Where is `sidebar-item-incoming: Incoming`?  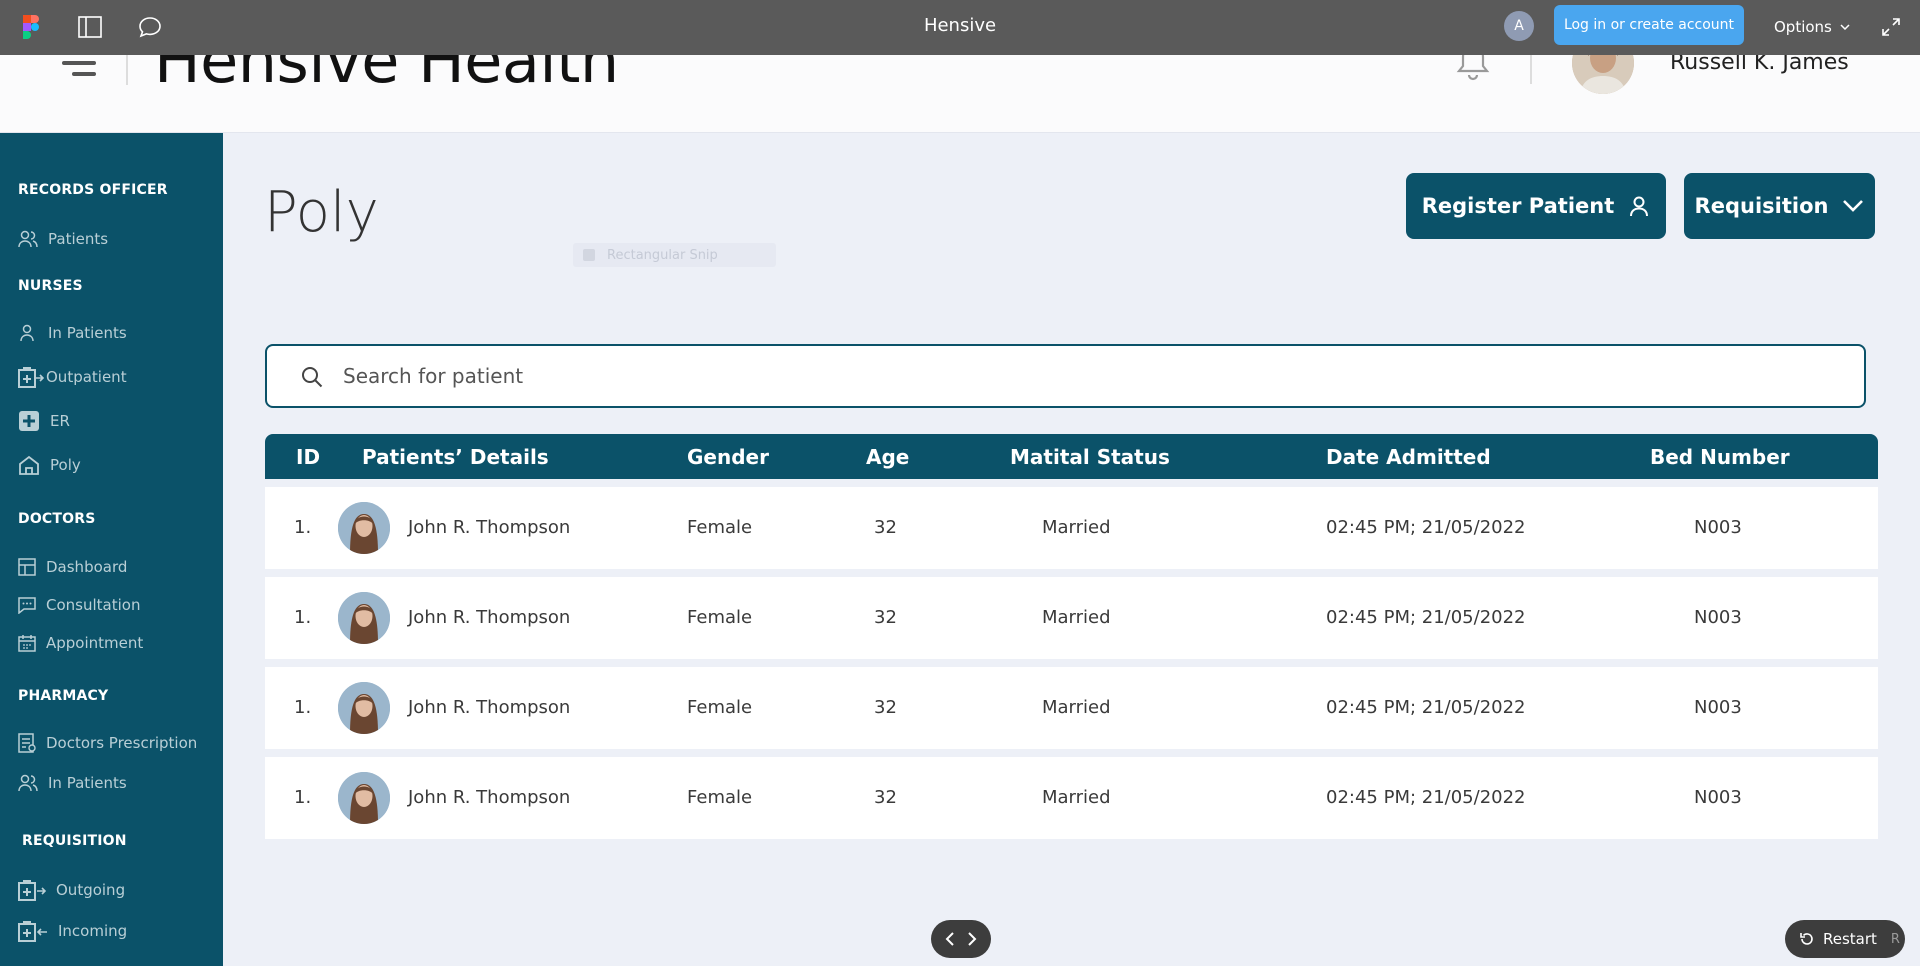
sidebar-item-incoming: Incoming is located at coordinates (72, 931).